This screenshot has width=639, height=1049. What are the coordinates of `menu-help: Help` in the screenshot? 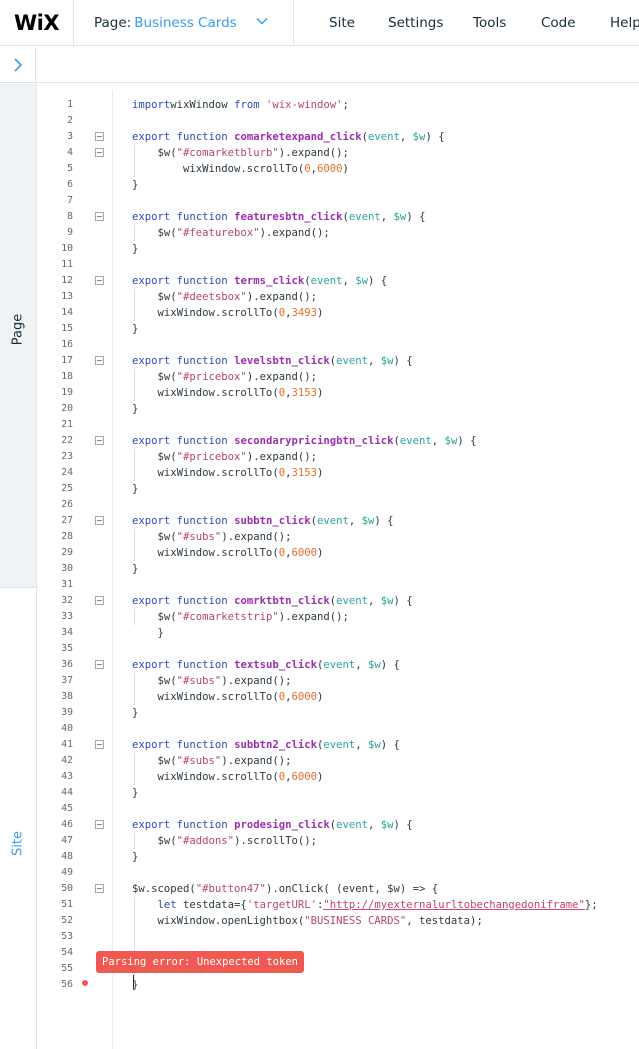 It's located at (624, 23).